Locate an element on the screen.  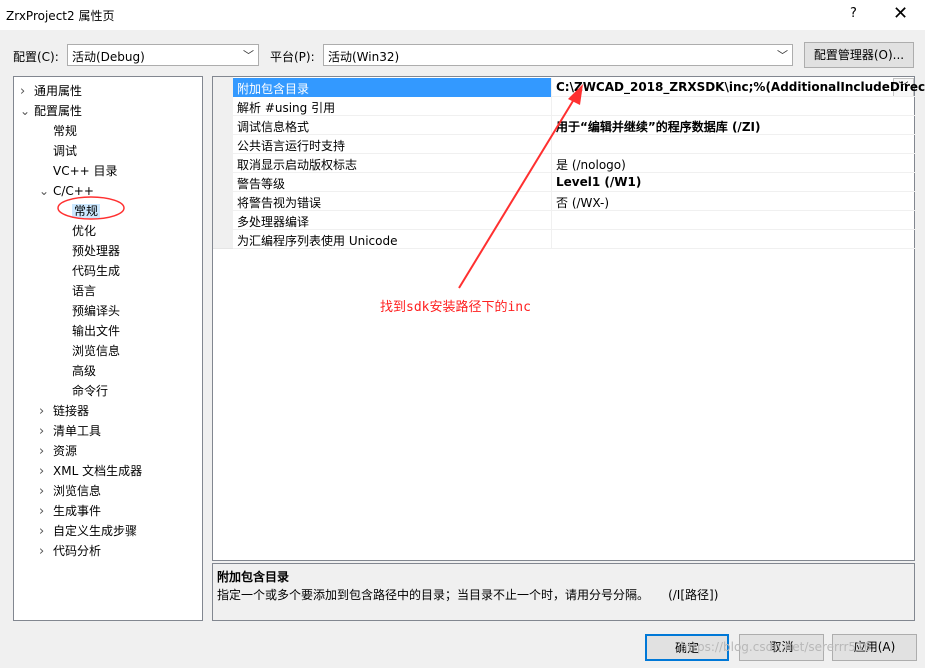
arrow-line is located at coordinates (517, 192).